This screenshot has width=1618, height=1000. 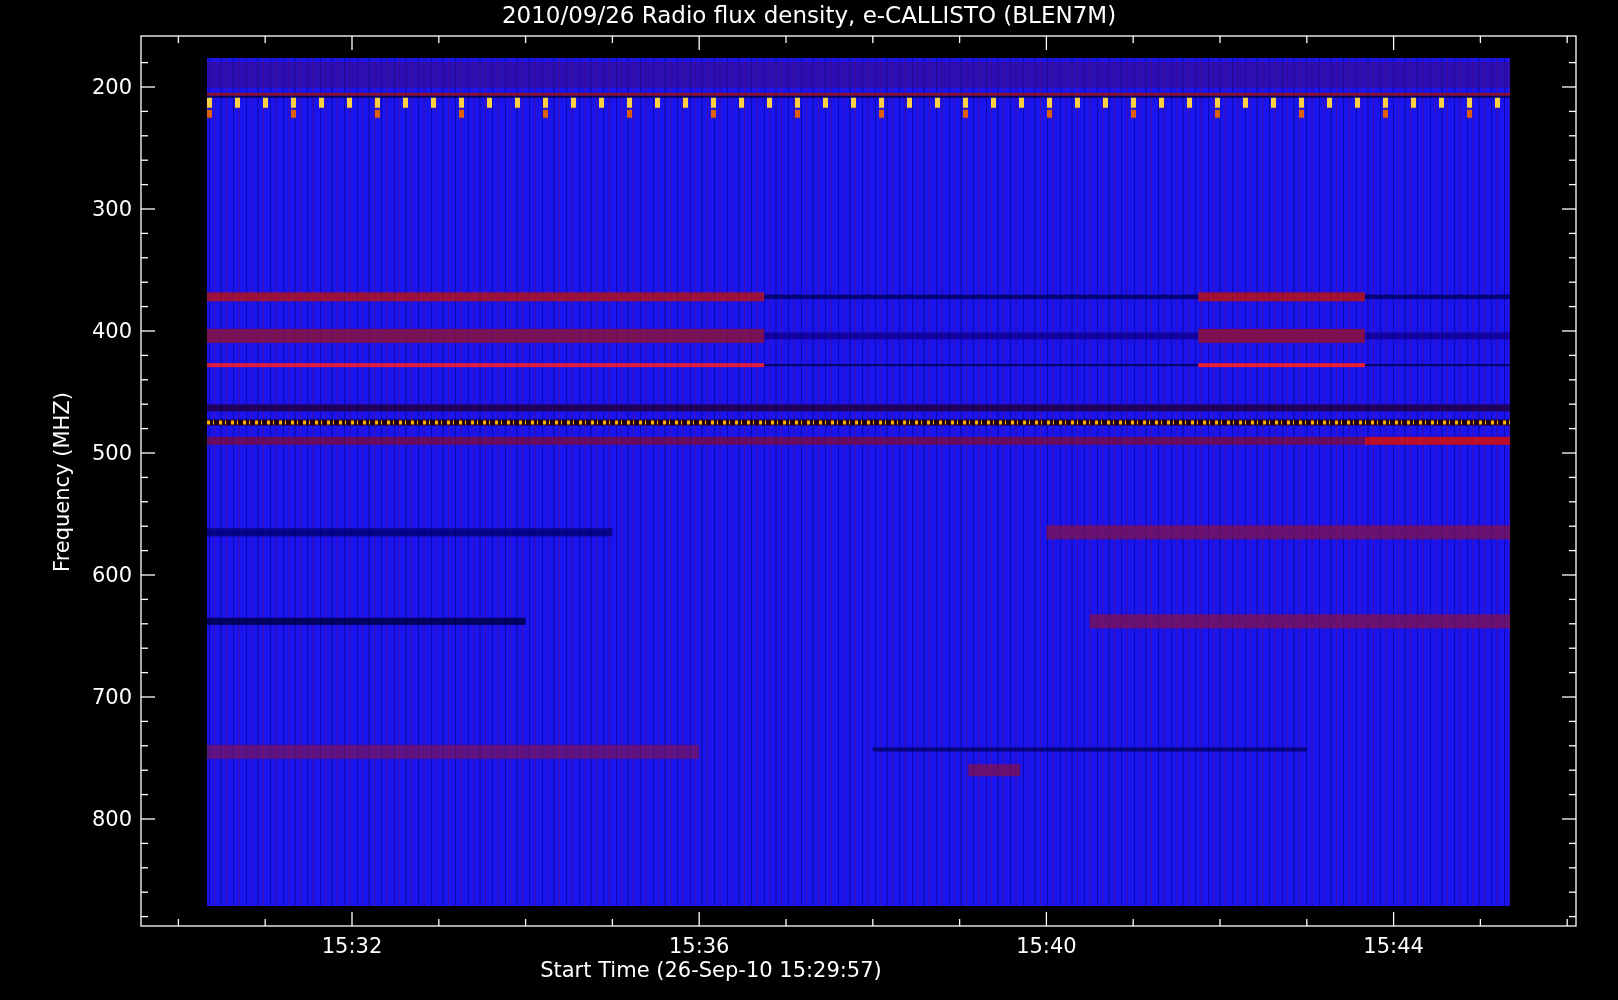 What do you see at coordinates (111, 453) in the screenshot?
I see `y-tick-label: 500` at bounding box center [111, 453].